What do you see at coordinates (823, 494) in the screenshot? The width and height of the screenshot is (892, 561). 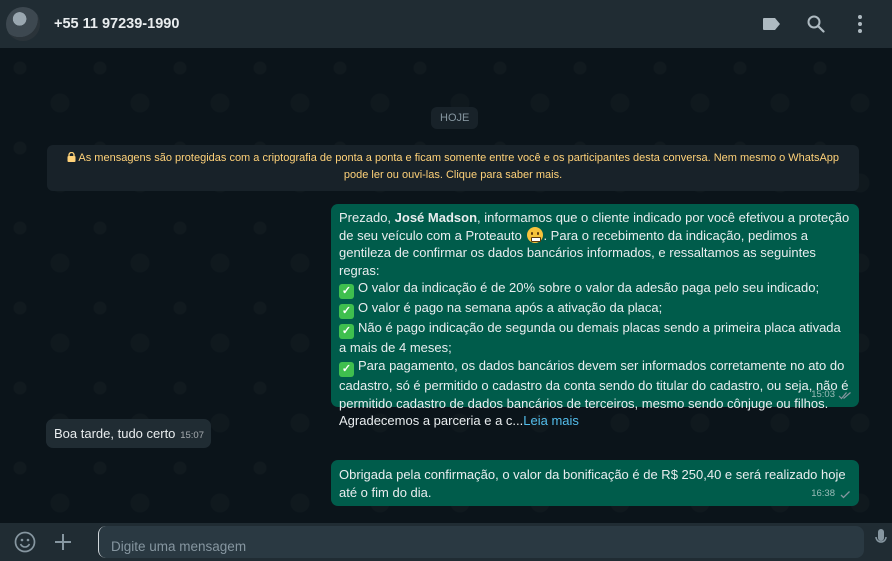 I see `message-time: 16:38` at bounding box center [823, 494].